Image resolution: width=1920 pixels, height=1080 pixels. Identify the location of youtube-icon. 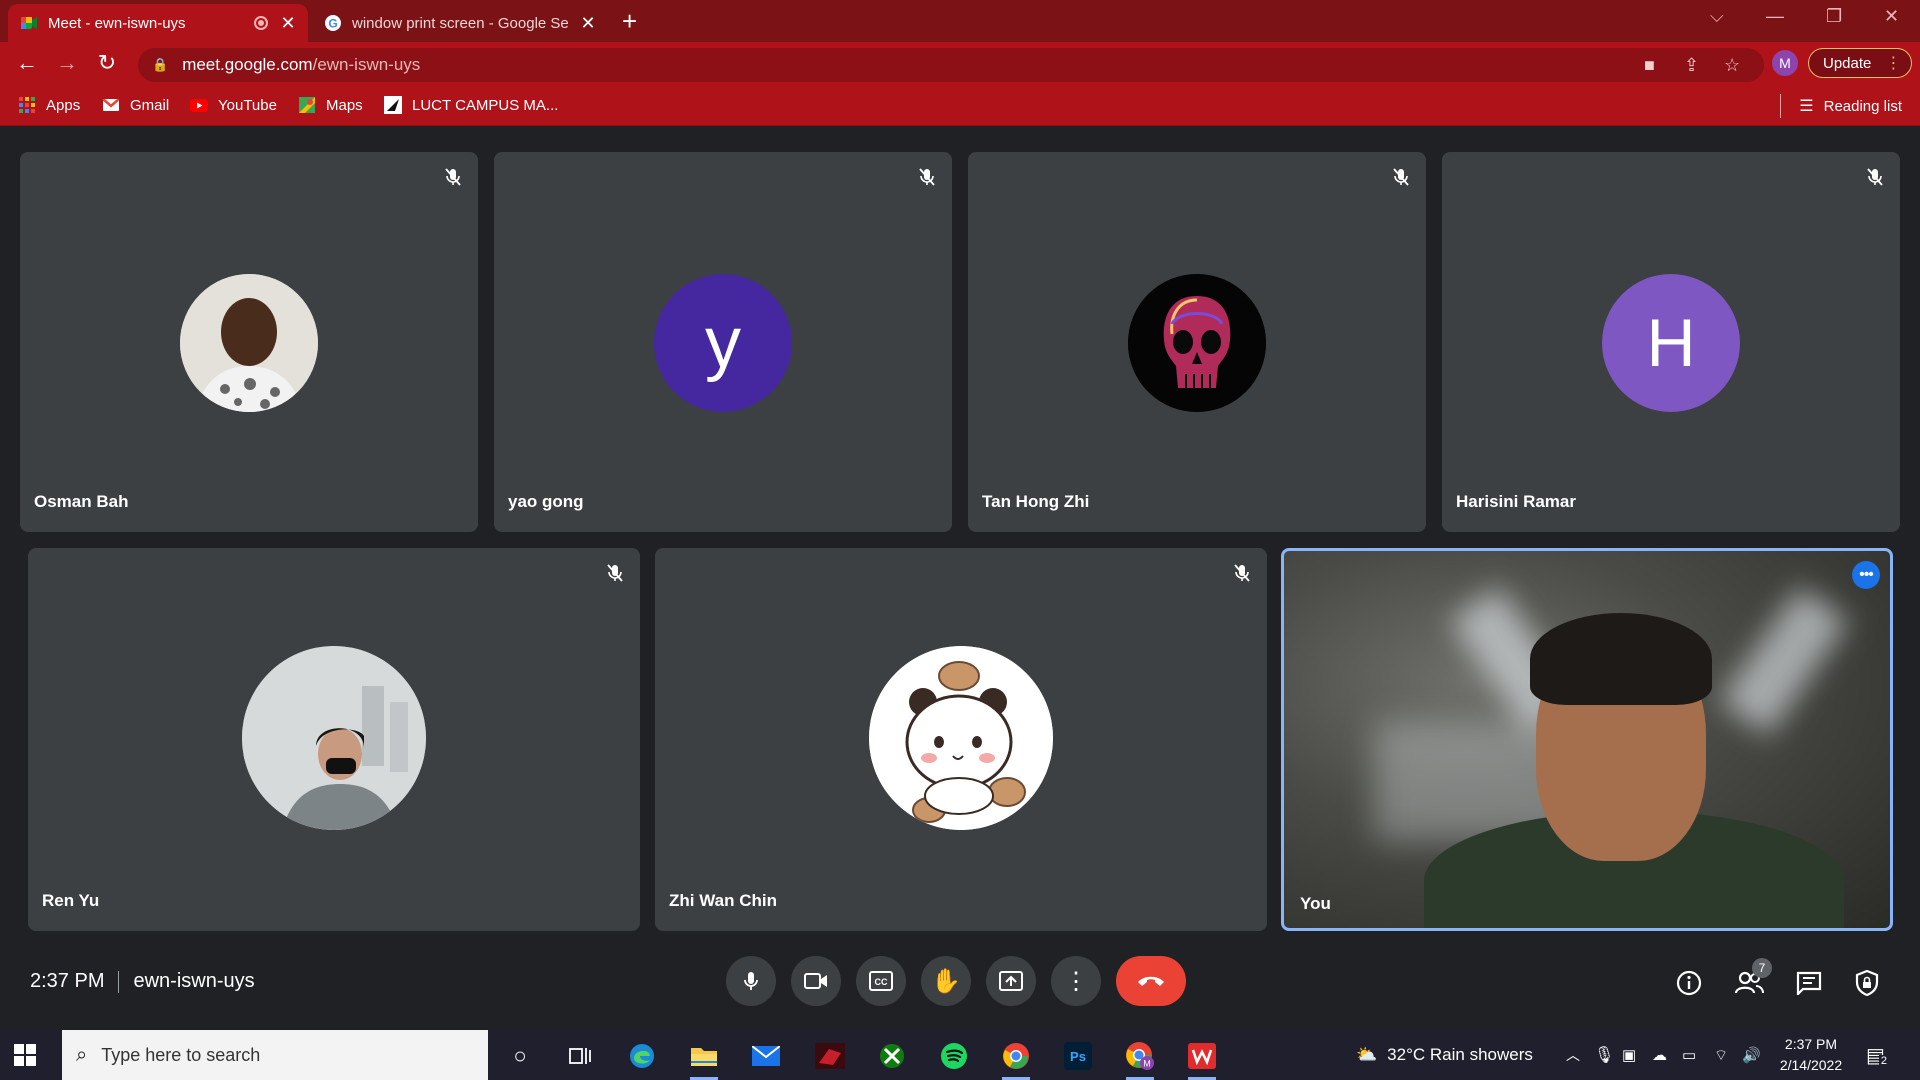
(199, 105).